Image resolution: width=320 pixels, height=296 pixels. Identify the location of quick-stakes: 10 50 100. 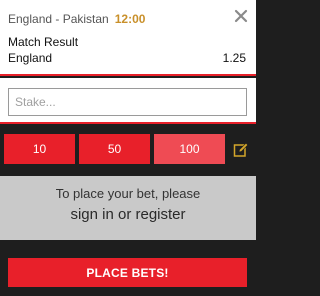
(128, 151).